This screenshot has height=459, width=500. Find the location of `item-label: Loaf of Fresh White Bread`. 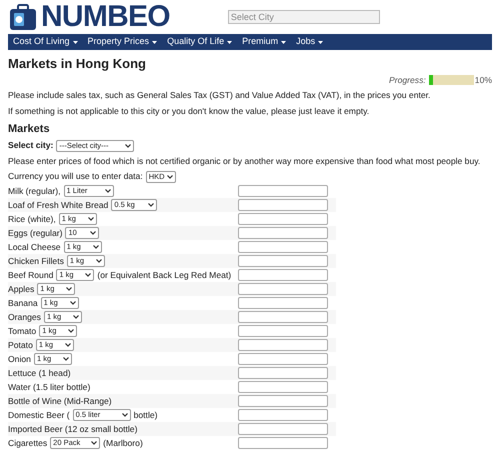

item-label: Loaf of Fresh White Bread is located at coordinates (58, 205).